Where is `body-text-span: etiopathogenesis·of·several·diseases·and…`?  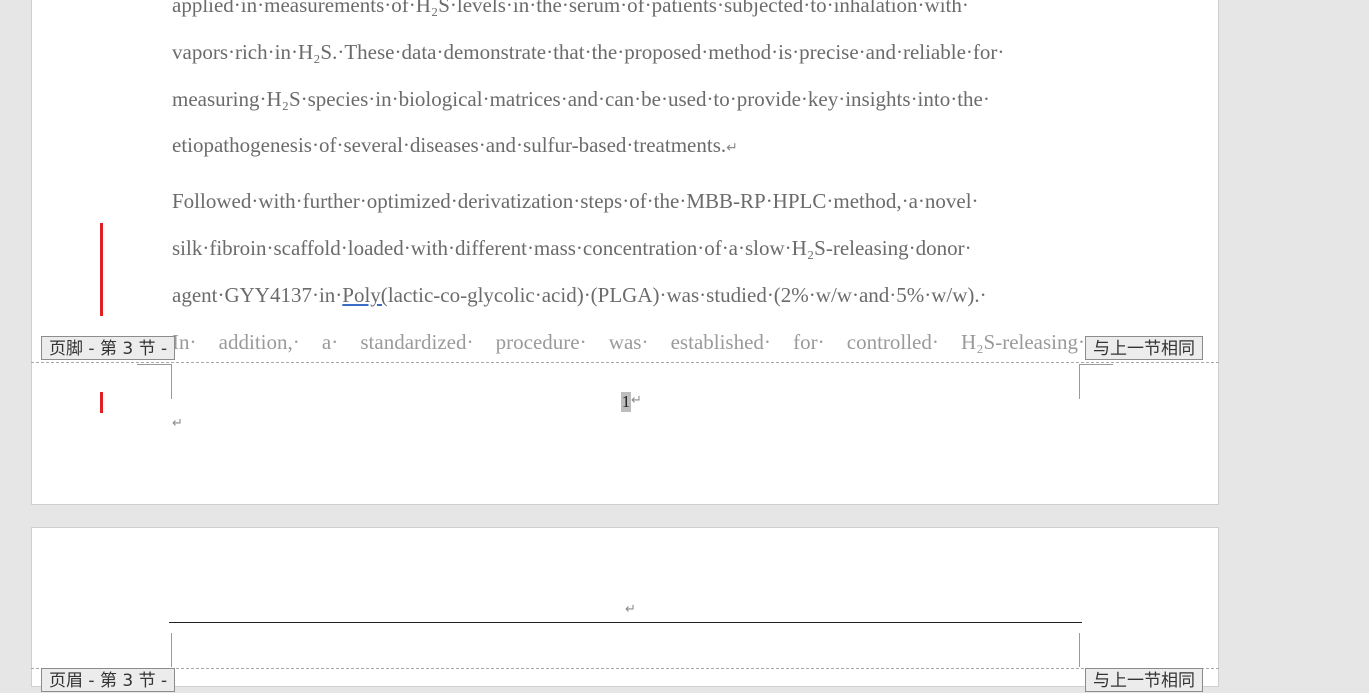
body-text-span: etiopathogenesis·of·several·diseases·and… is located at coordinates (449, 145).